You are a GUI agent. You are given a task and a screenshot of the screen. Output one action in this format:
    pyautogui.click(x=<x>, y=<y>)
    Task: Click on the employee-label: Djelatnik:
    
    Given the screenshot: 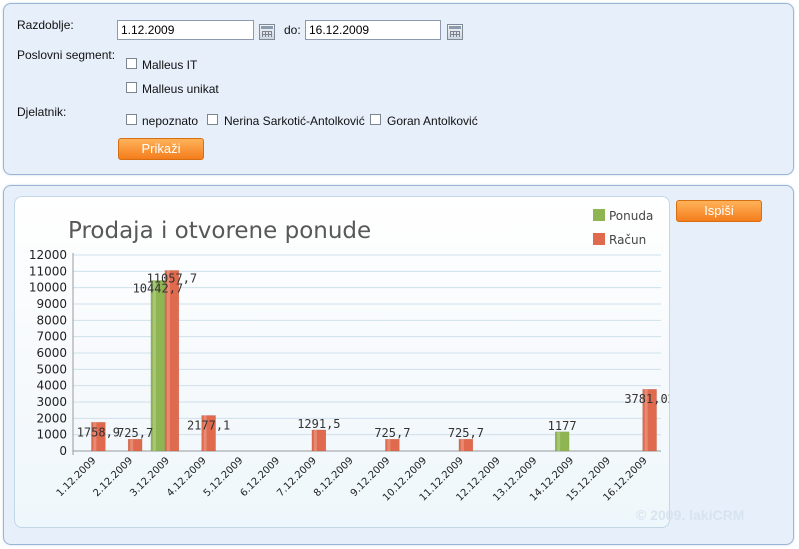 What is the action you would take?
    pyautogui.click(x=42, y=112)
    